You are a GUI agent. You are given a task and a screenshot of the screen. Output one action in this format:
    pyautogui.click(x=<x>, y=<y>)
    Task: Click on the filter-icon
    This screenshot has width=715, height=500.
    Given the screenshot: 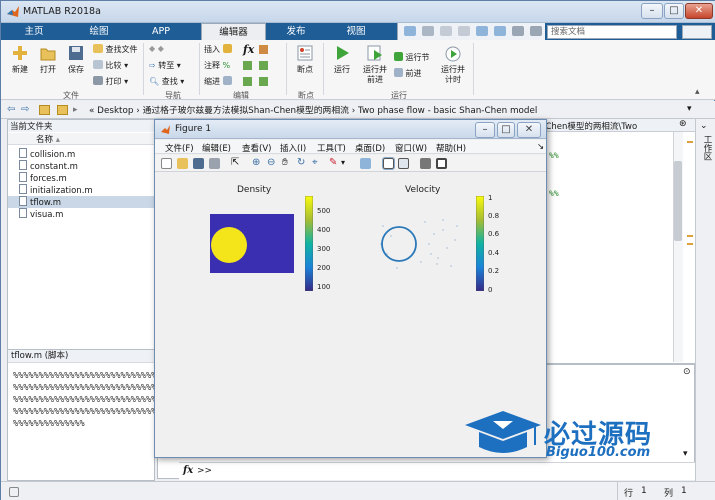 What is the action you would take?
    pyautogui.click(x=697, y=32)
    